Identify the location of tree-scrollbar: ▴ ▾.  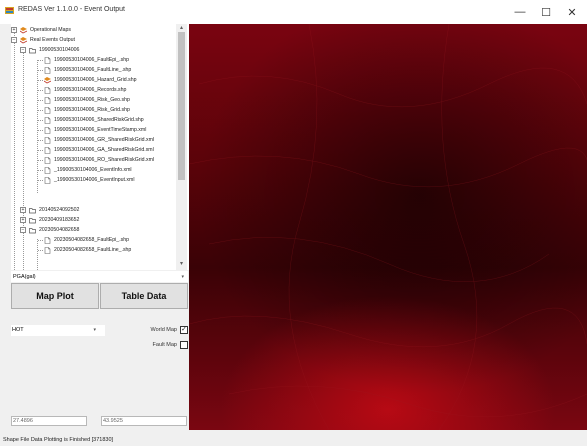
(181, 147).